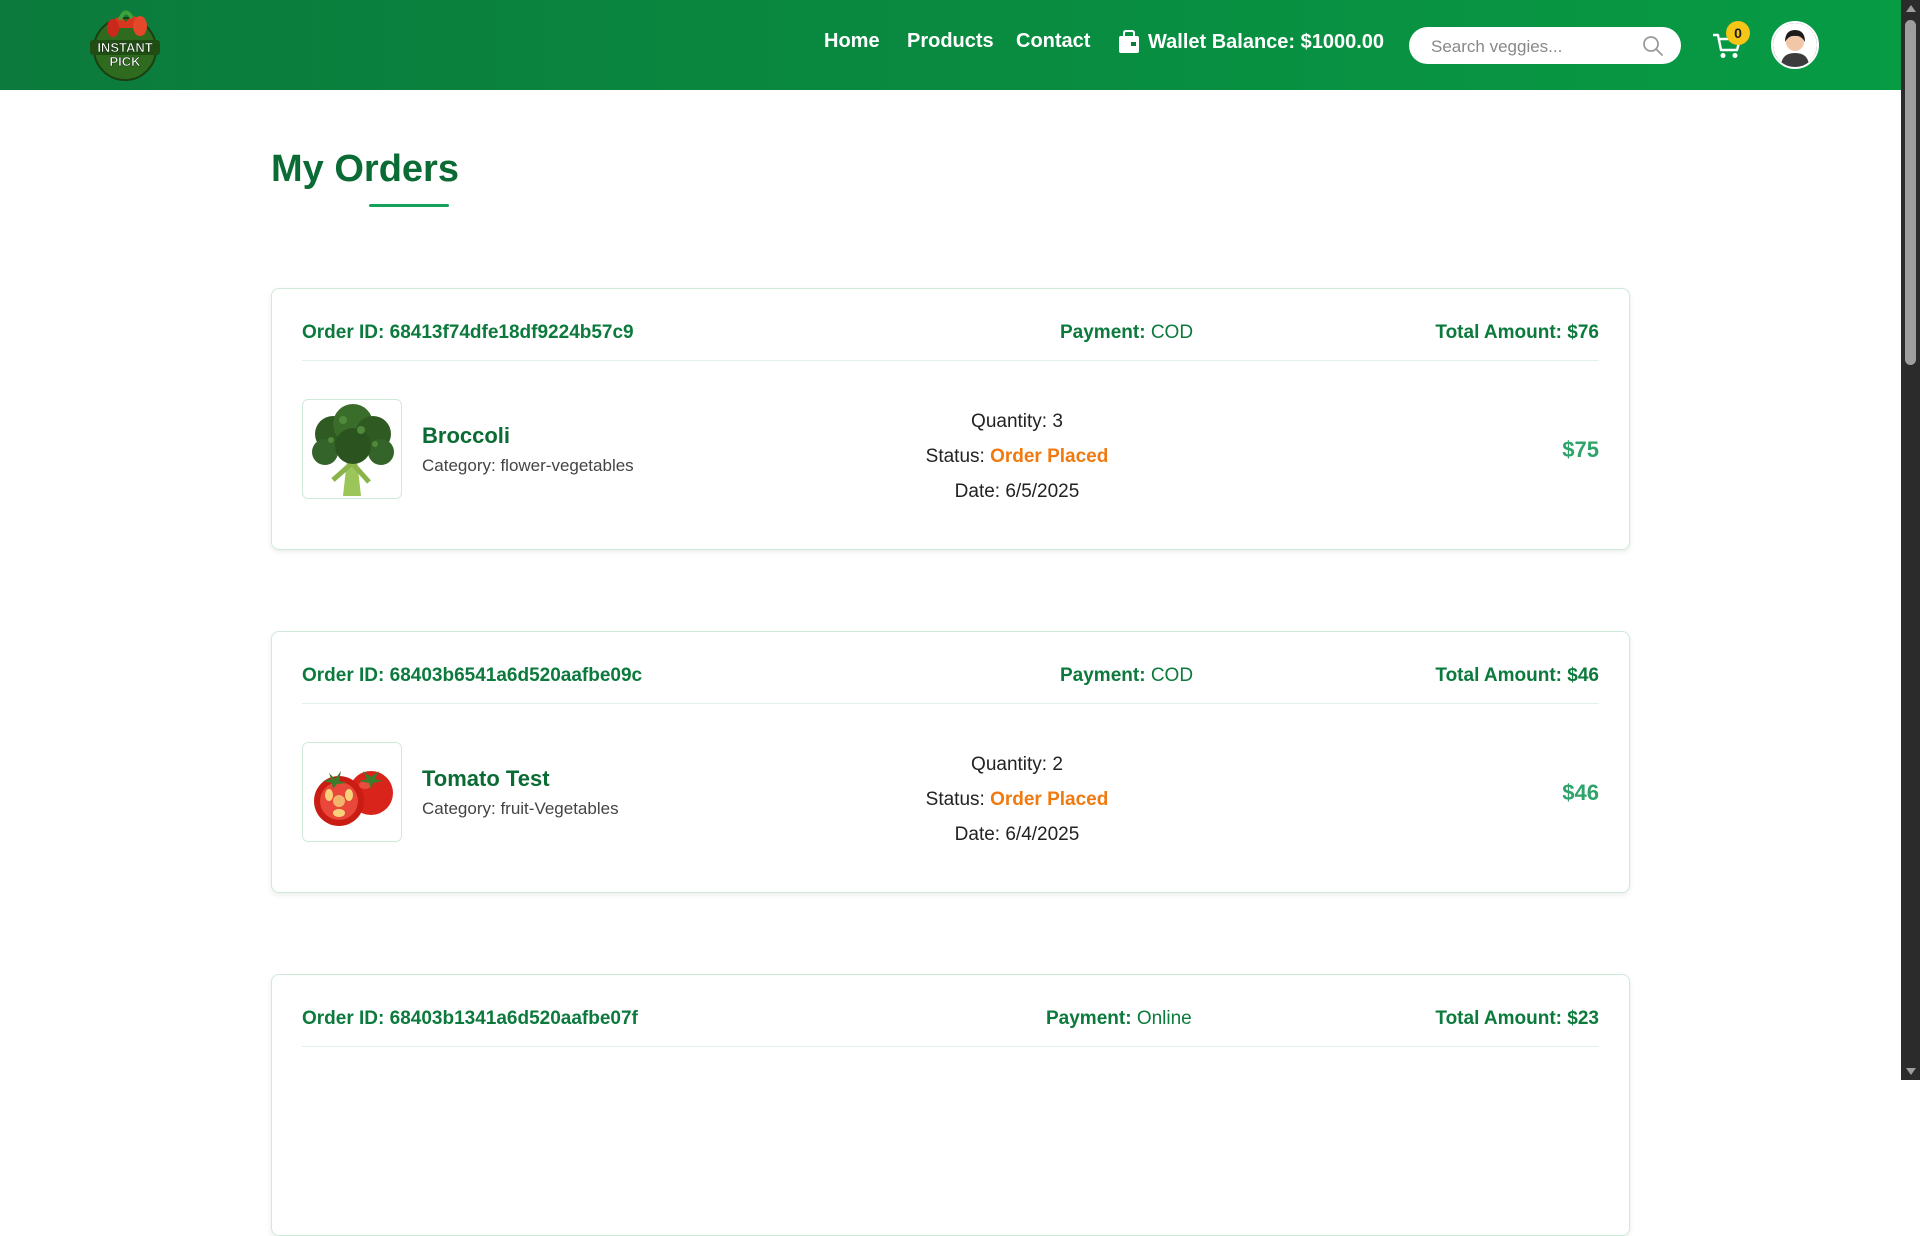  I want to click on wallet-balance-text: Wallet Balance: $1000.00, so click(1266, 41).